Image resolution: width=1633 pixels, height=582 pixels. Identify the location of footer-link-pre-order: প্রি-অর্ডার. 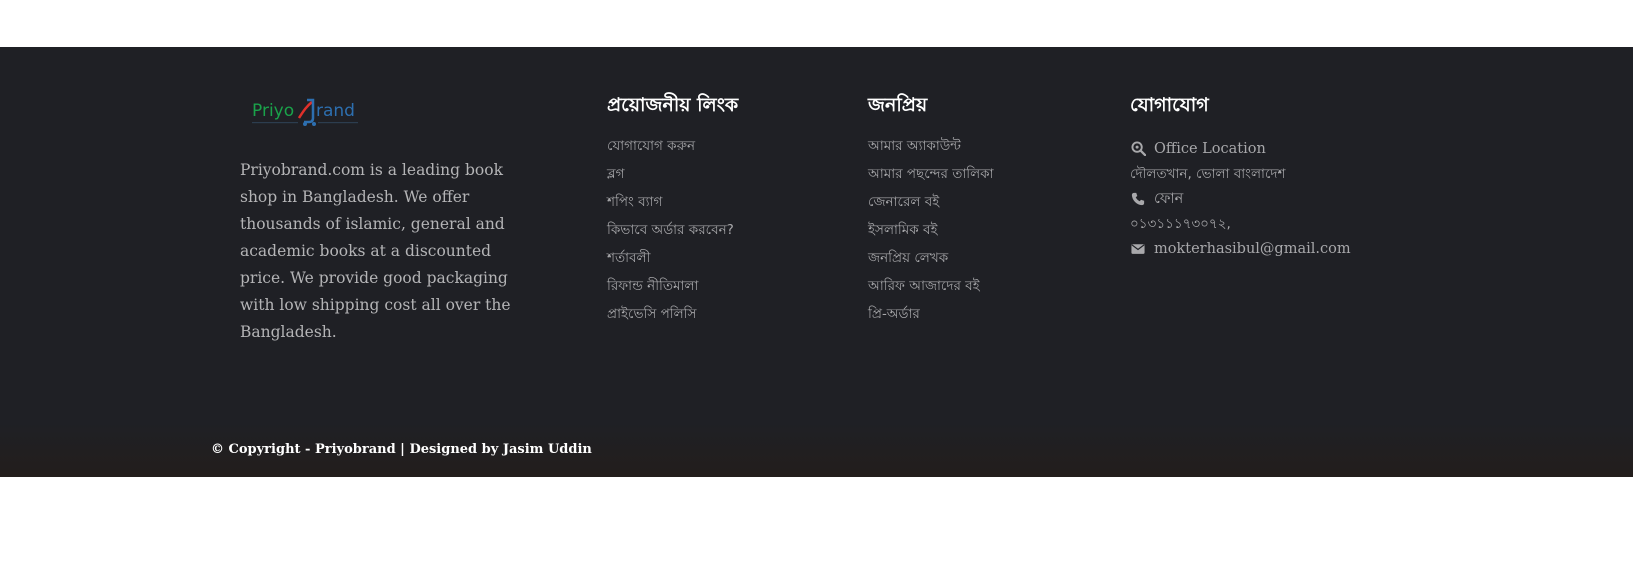
(931, 318).